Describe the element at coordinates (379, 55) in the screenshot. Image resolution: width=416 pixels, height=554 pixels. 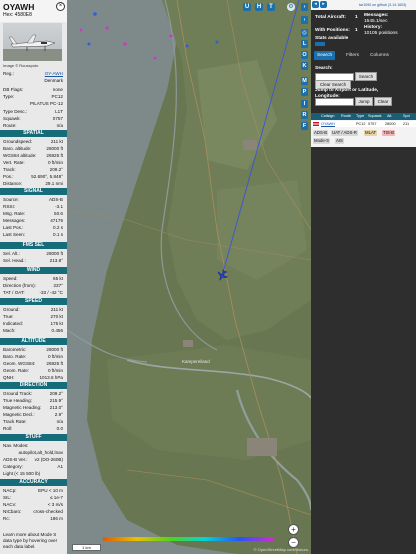
I see `tab-columns: Columns` at that location.